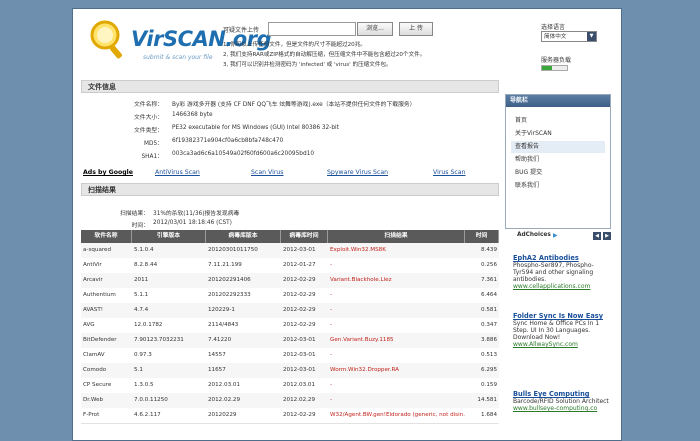 The height and width of the screenshot is (441, 700). Describe the element at coordinates (449, 172) in the screenshot. I see `virus-scan-link: Virus Scan` at that location.